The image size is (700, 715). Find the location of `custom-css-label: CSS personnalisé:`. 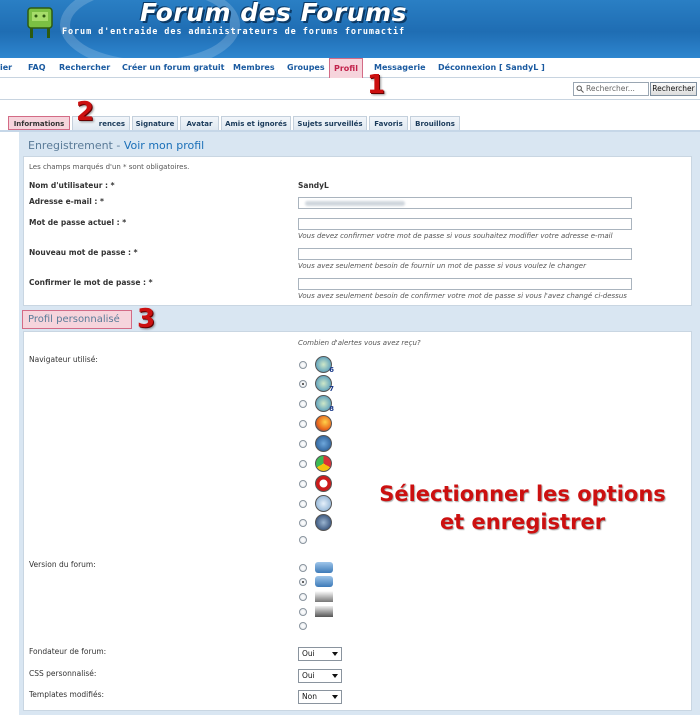

custom-css-label: CSS personnalisé: is located at coordinates (63, 673).